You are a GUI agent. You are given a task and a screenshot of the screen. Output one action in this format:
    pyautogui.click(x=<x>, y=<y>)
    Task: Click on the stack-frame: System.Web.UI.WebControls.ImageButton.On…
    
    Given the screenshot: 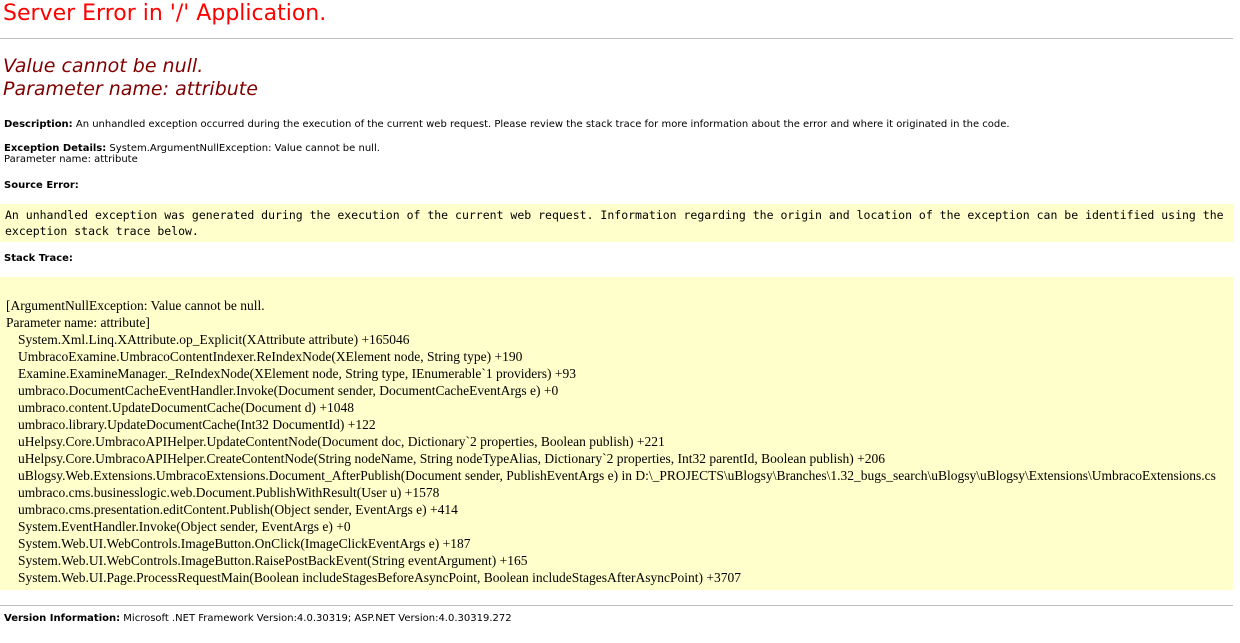 What is the action you would take?
    pyautogui.click(x=244, y=543)
    